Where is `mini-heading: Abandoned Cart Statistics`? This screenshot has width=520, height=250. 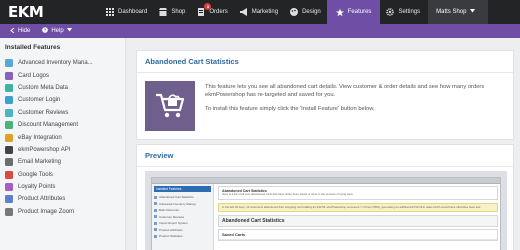
mini-heading: Abandoned Cart Statistics is located at coordinates (358, 221).